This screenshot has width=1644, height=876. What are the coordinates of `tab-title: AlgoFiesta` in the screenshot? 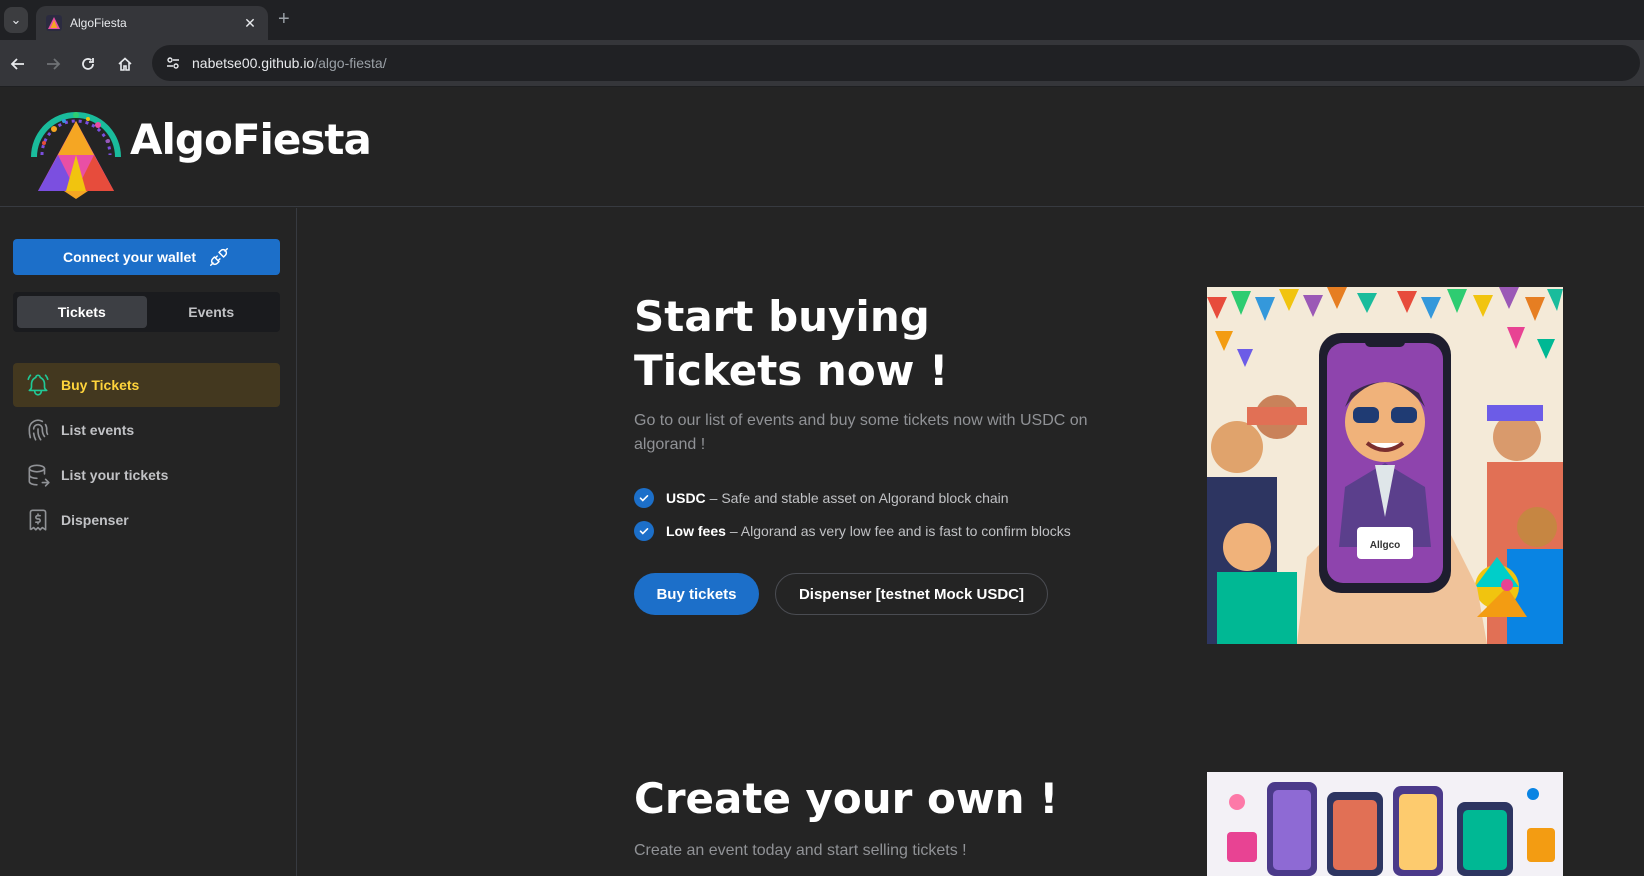 It's located at (98, 23).